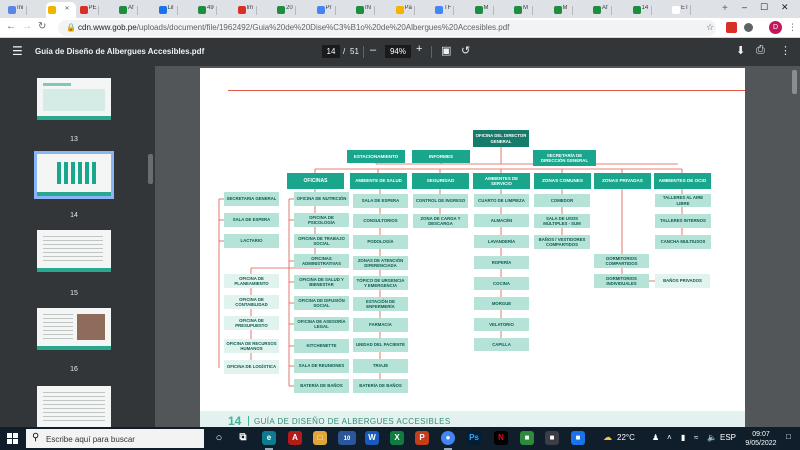  Describe the element at coordinates (465, 50) in the screenshot. I see `rotate-icon: ↺` at that location.